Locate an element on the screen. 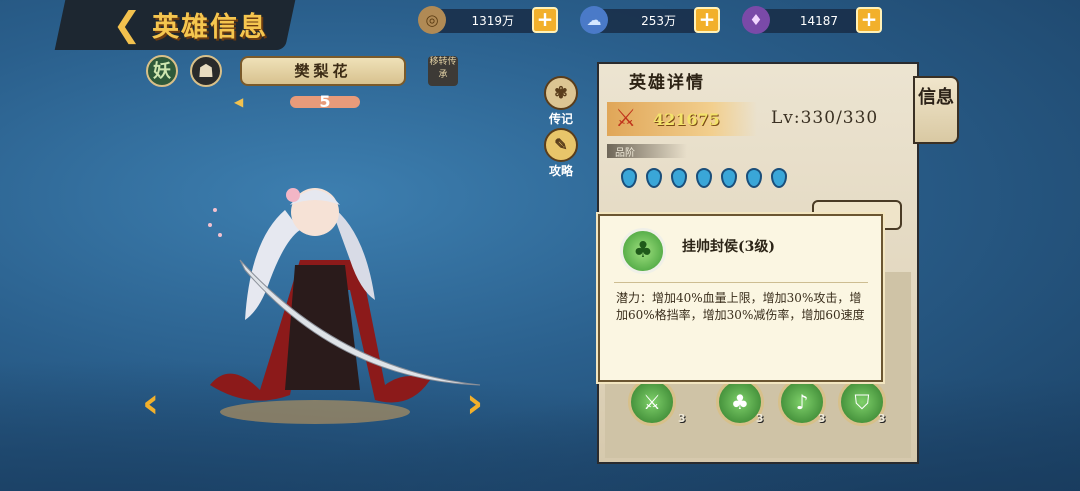 This screenshot has width=1080, height=491. character-shadow is located at coordinates (315, 412).